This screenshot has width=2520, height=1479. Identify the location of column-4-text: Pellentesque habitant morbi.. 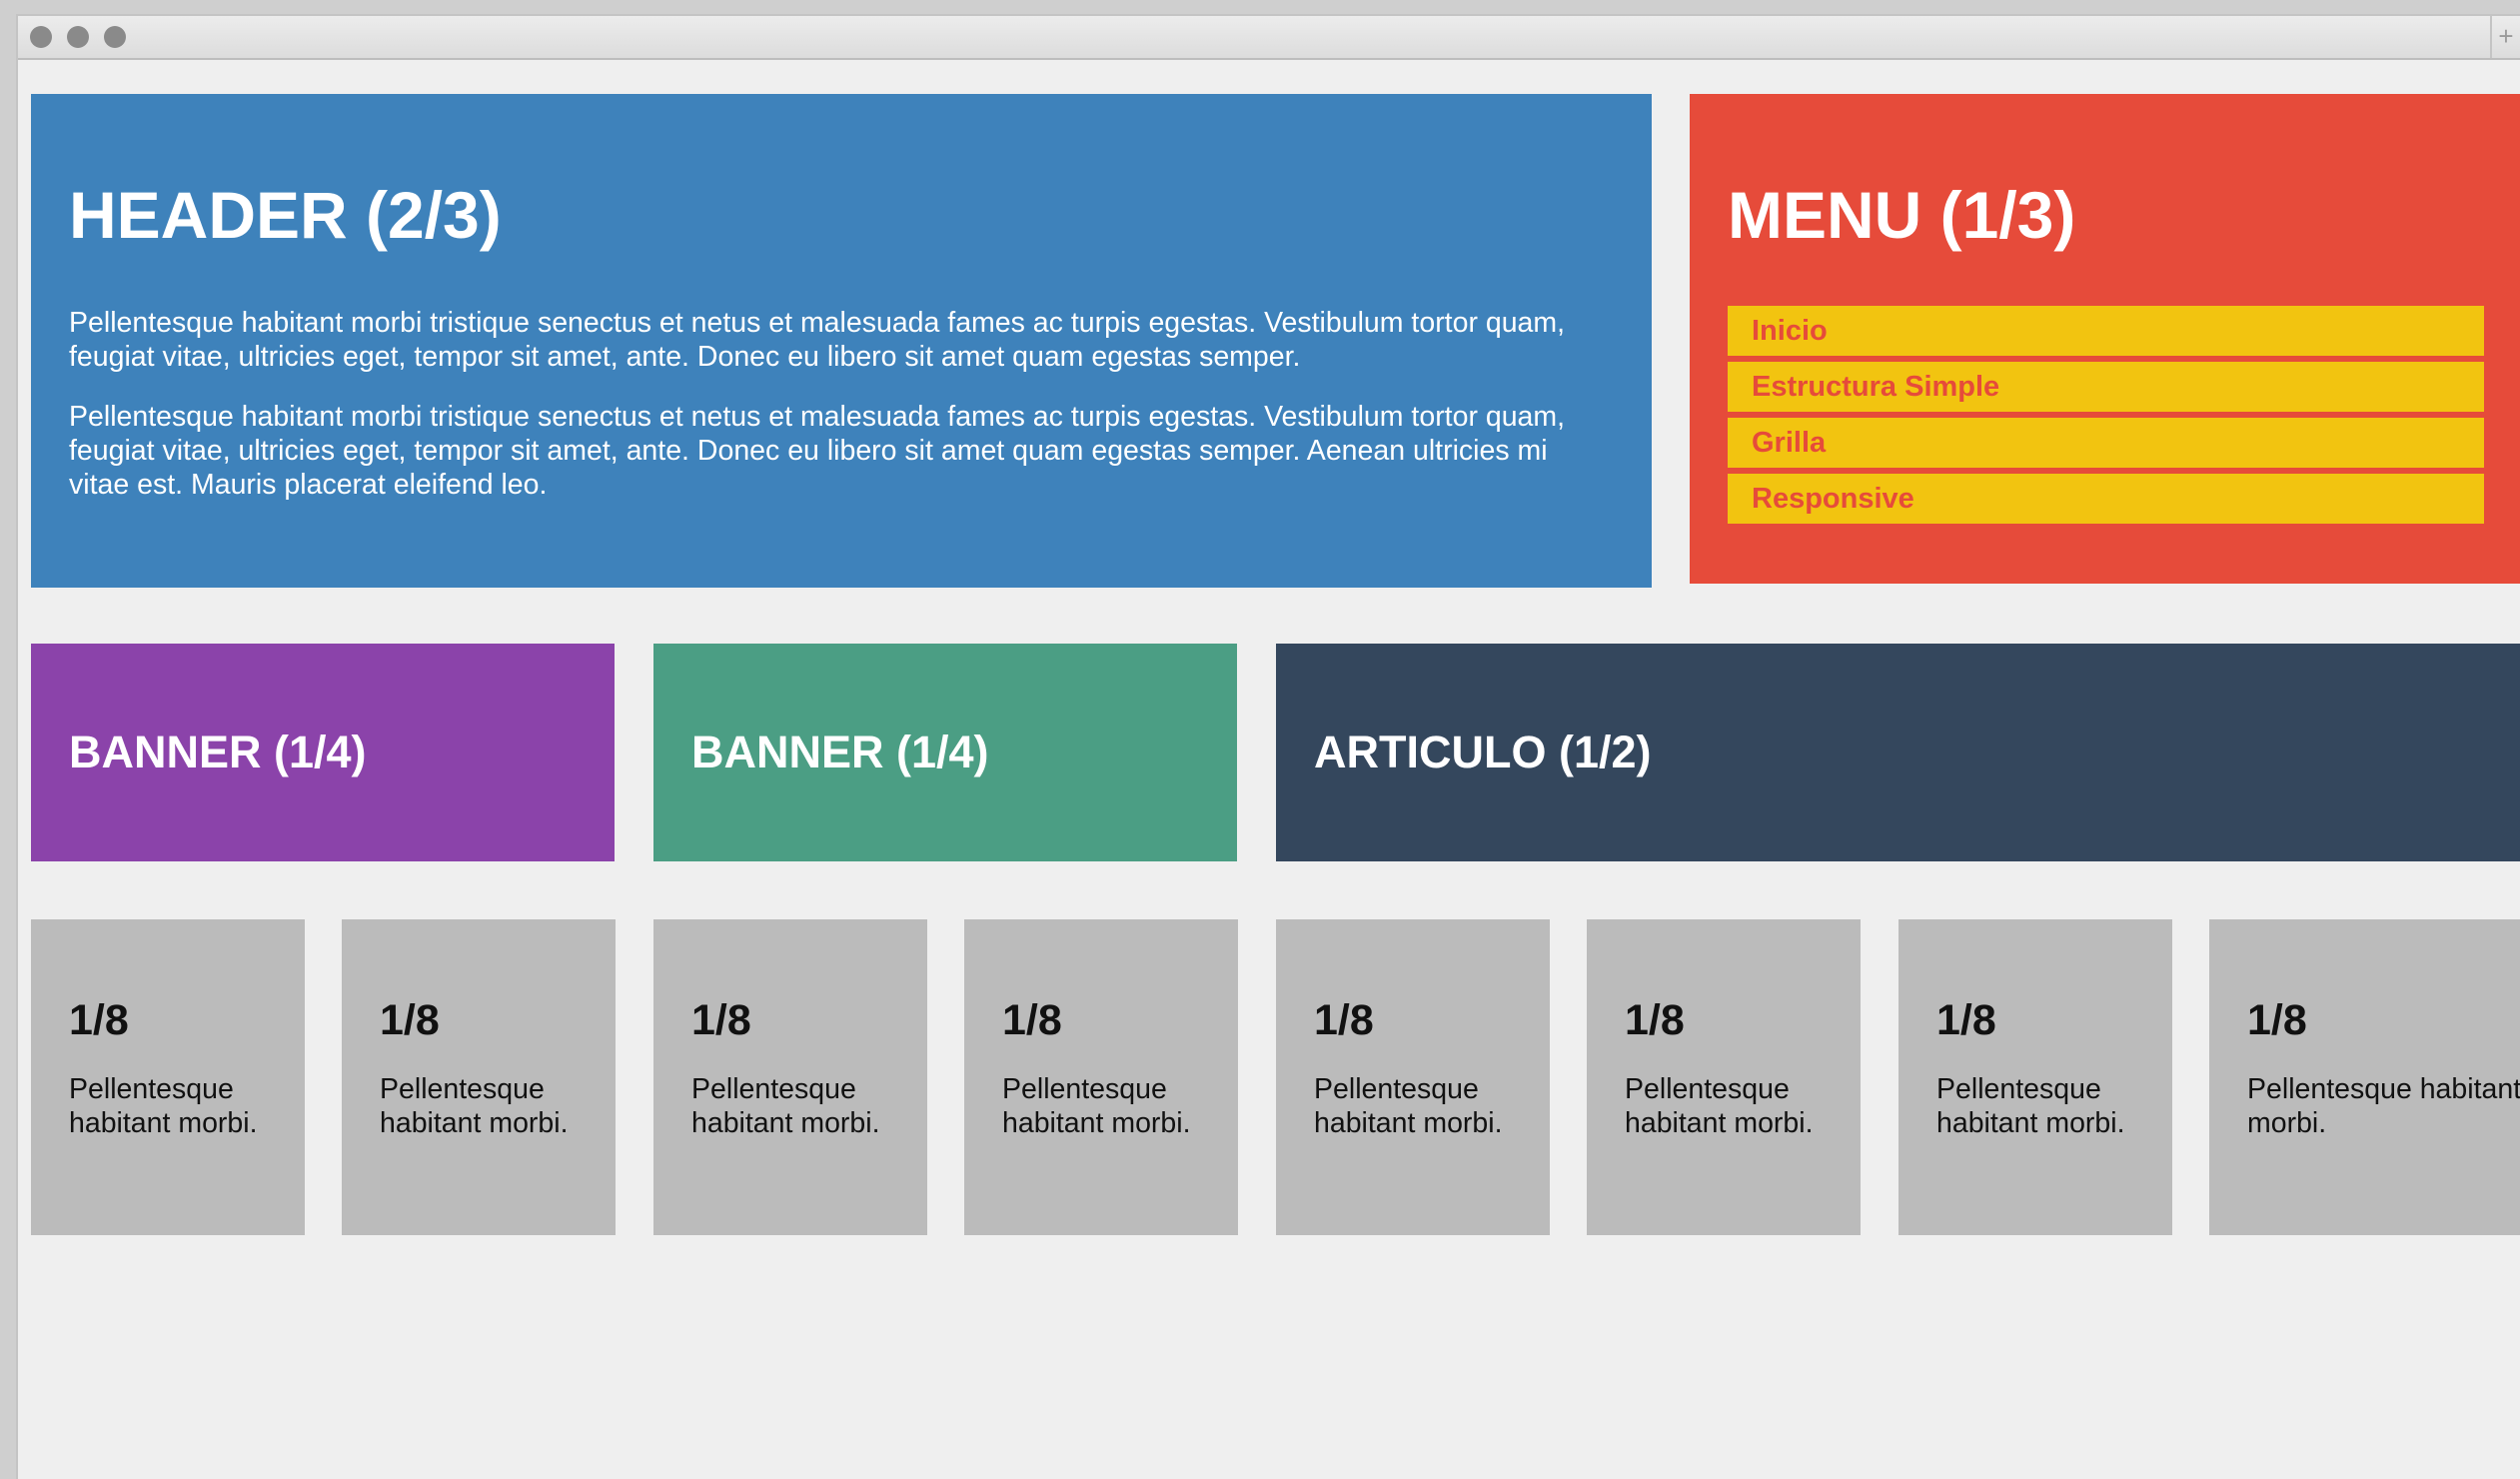
(1096, 1106).